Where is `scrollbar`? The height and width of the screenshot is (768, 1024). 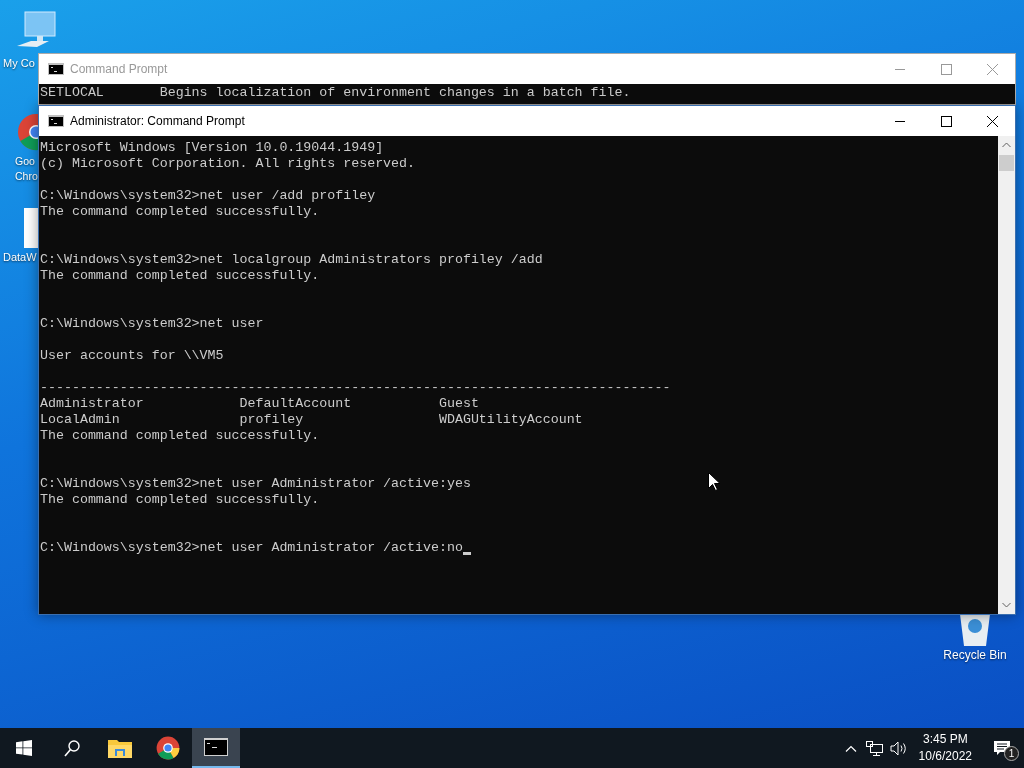 scrollbar is located at coordinates (1006, 375).